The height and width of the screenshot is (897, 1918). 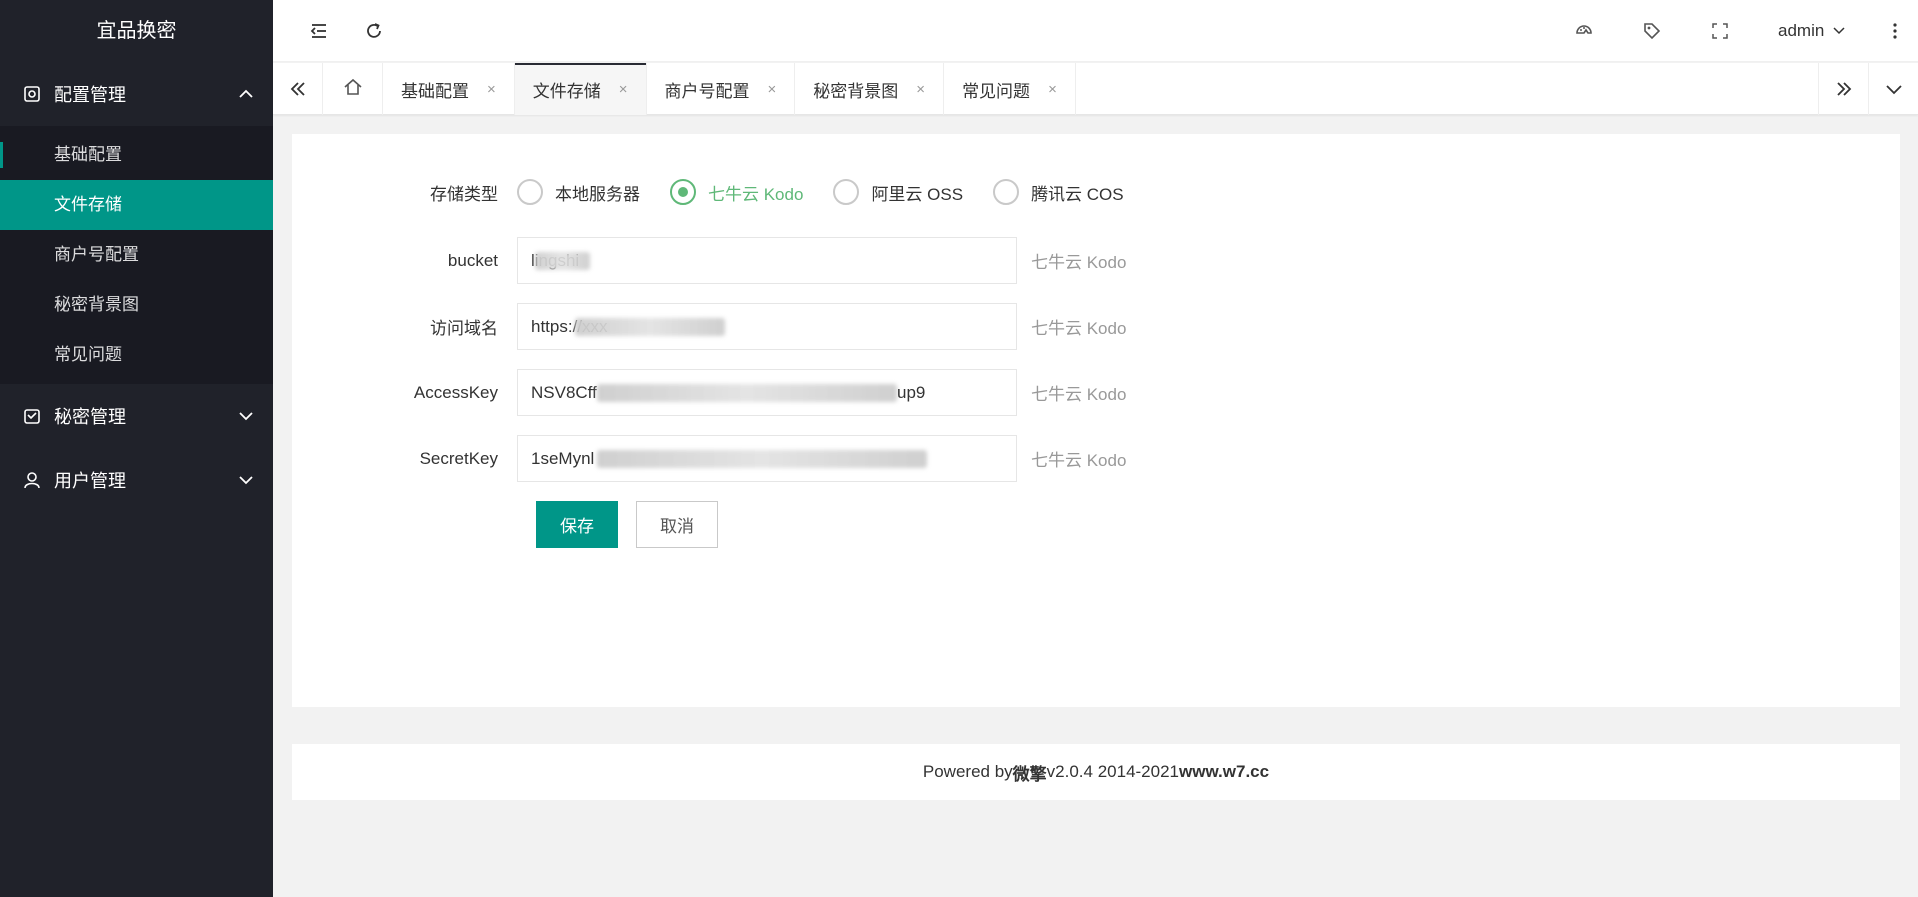 What do you see at coordinates (136, 94) in the screenshot?
I see `sidebar-group-config: 配置管理` at bounding box center [136, 94].